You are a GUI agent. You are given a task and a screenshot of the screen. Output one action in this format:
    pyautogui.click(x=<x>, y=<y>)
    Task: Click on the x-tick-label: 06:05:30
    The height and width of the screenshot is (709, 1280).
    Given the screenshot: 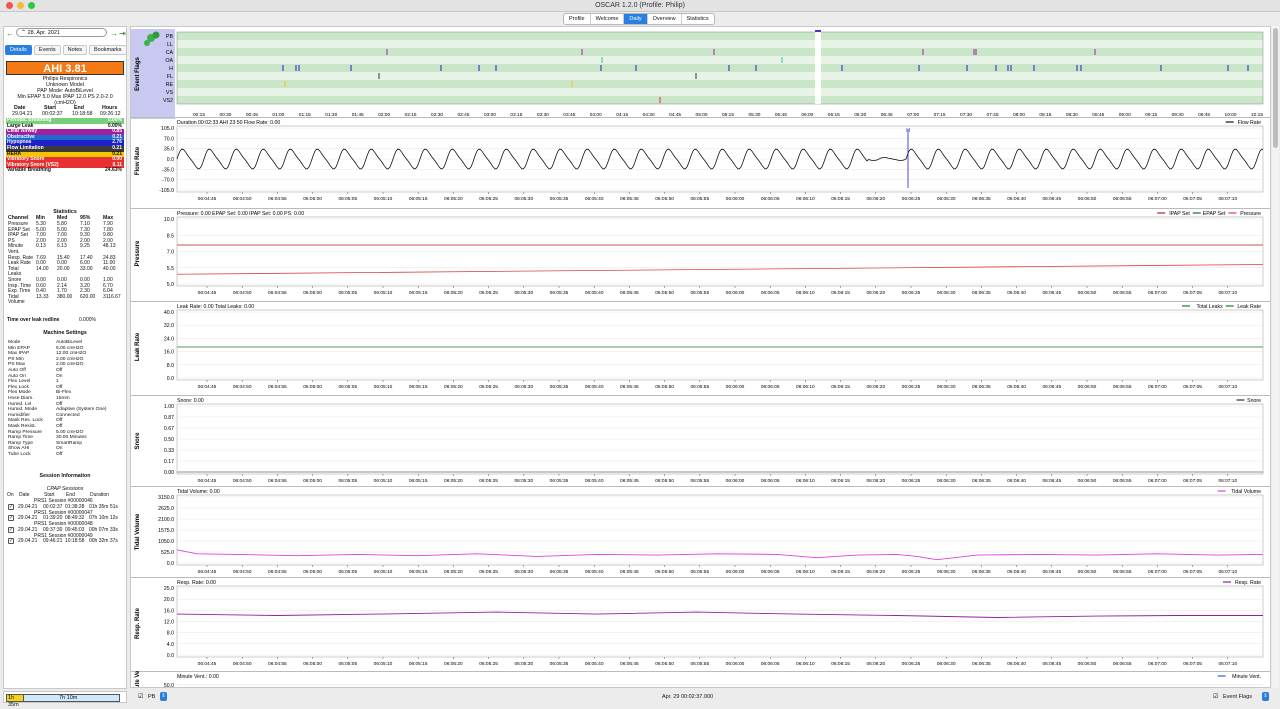 What is the action you would take?
    pyautogui.click(x=523, y=481)
    